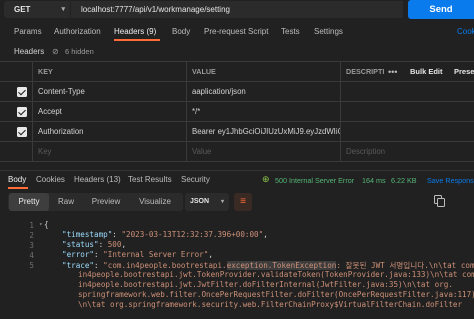  What do you see at coordinates (17, 179) in the screenshot?
I see `response-tab-body: Body` at bounding box center [17, 179].